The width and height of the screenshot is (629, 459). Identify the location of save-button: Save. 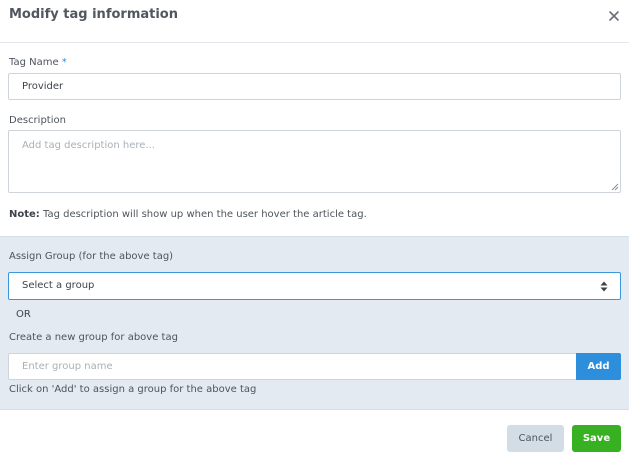
(596, 438).